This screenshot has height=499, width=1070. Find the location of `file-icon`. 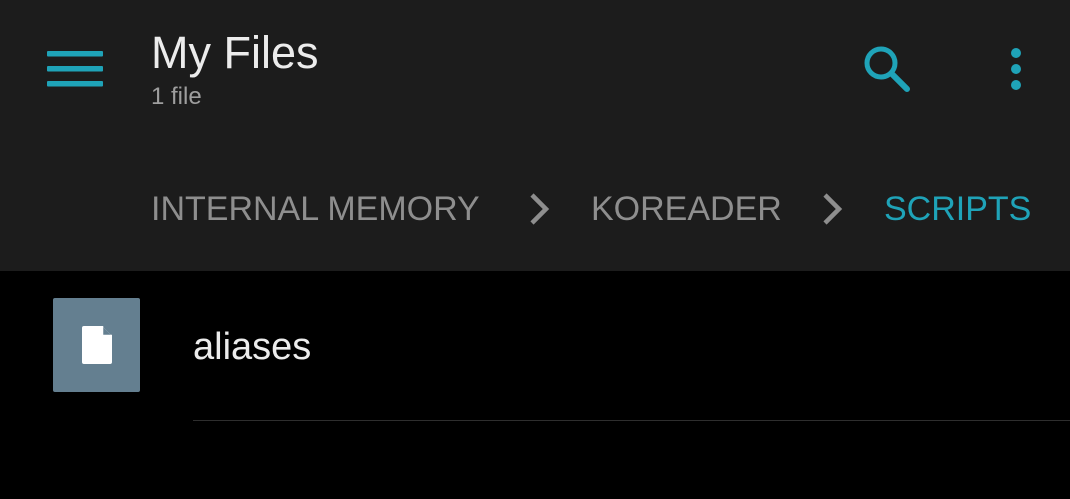

file-icon is located at coordinates (96, 345).